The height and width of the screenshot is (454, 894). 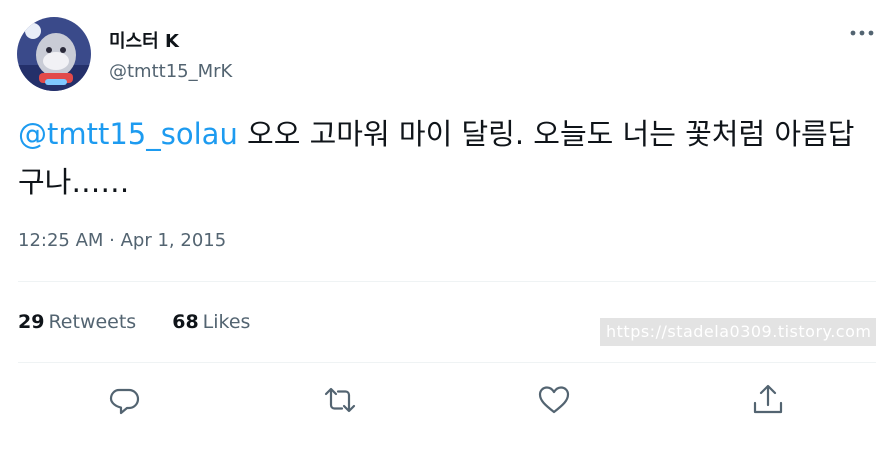 I want to click on retweets-count: 29, so click(x=31, y=322).